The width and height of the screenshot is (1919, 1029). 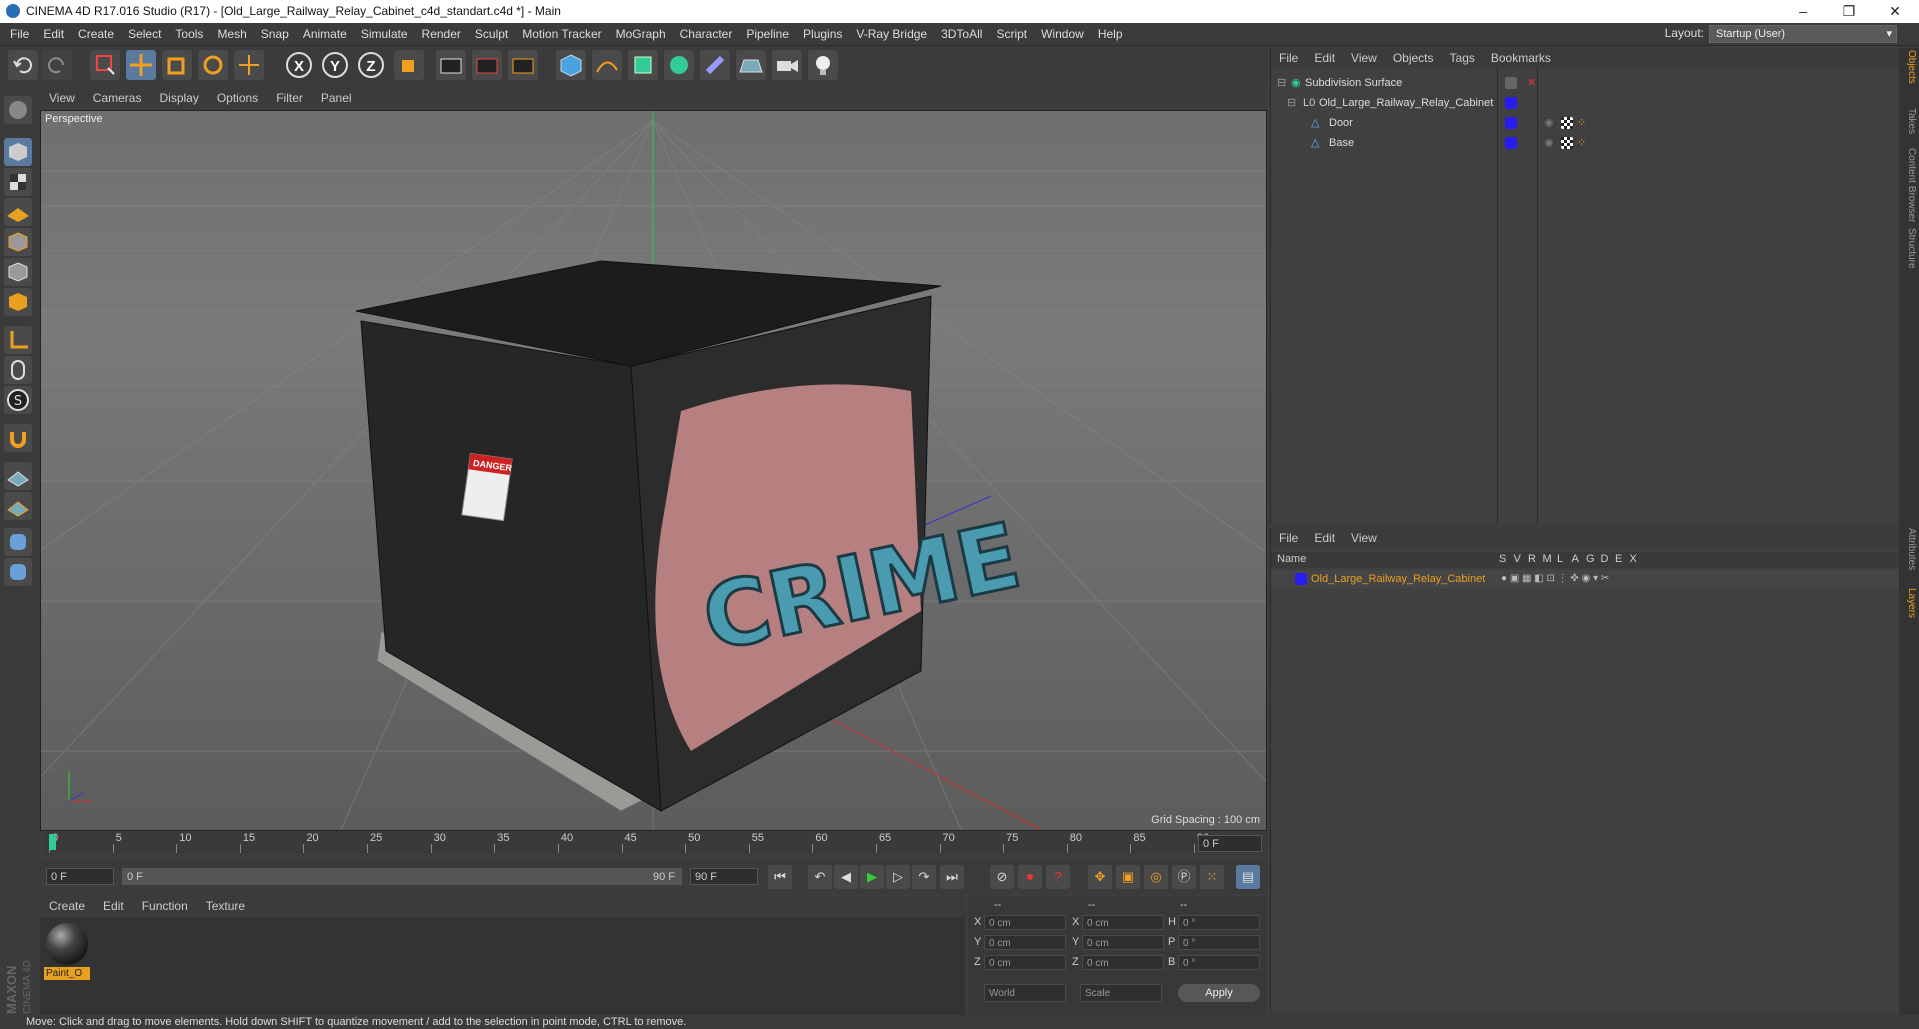 What do you see at coordinates (1555, 579) in the screenshot?
I see `layer-flags-icons: ● ▣ ▦ ◧ ⊡ ⋮ ✜ ◉ ▾ ✂` at bounding box center [1555, 579].